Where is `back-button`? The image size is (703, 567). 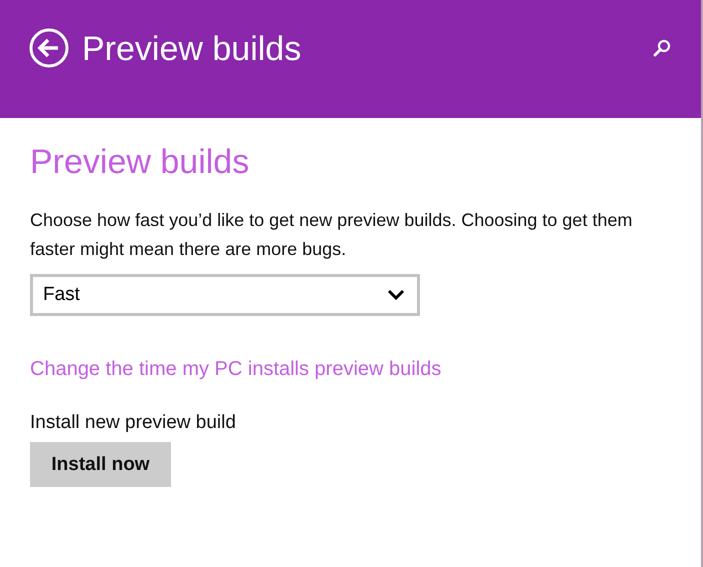
back-button is located at coordinates (49, 48).